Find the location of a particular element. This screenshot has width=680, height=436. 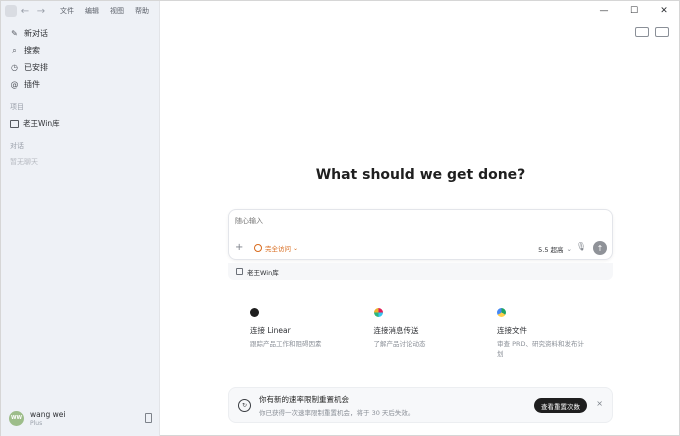

page-title: What should we get done? is located at coordinates (420, 175).